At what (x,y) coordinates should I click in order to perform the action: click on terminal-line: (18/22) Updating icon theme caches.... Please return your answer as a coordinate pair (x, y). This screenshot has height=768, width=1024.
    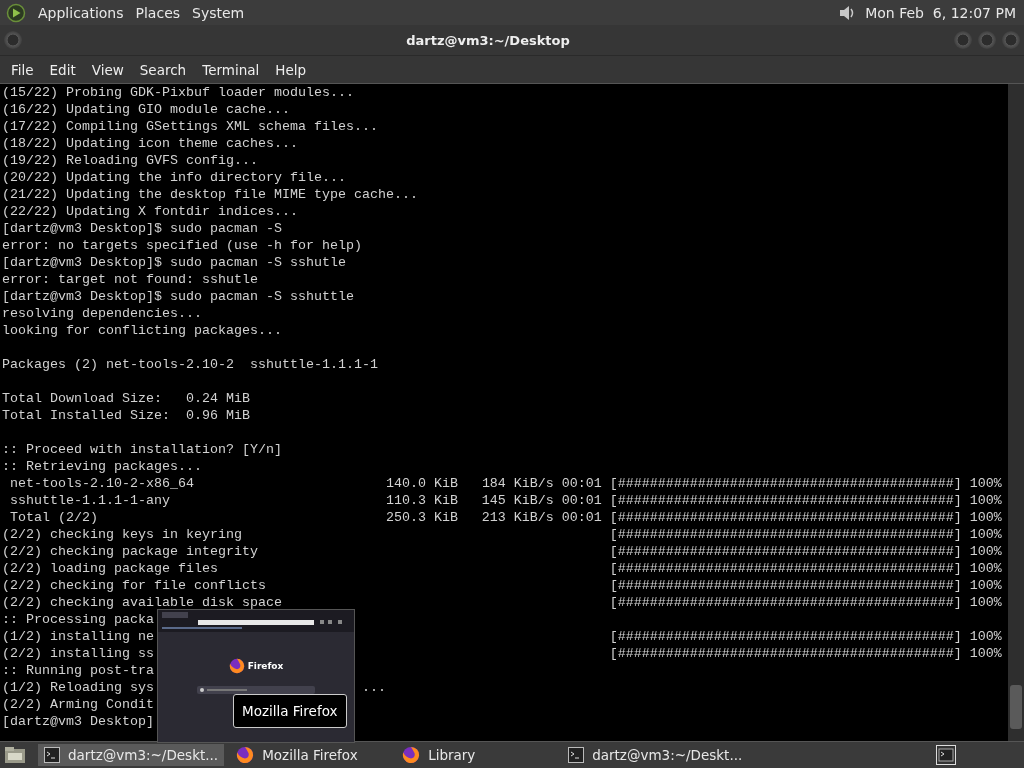
    Looking at the image, I should click on (150, 143).